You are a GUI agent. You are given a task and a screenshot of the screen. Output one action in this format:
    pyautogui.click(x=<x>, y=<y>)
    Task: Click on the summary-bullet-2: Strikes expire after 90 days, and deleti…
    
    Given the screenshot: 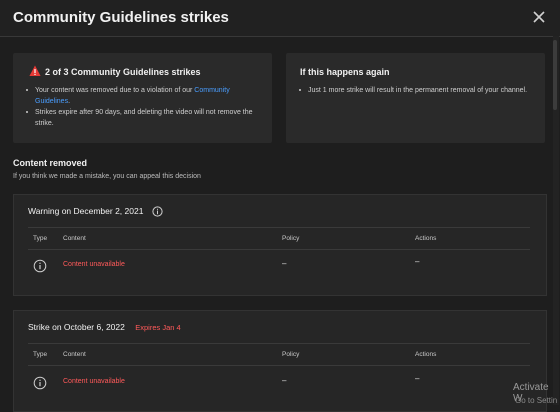 What is the action you would take?
    pyautogui.click(x=144, y=118)
    